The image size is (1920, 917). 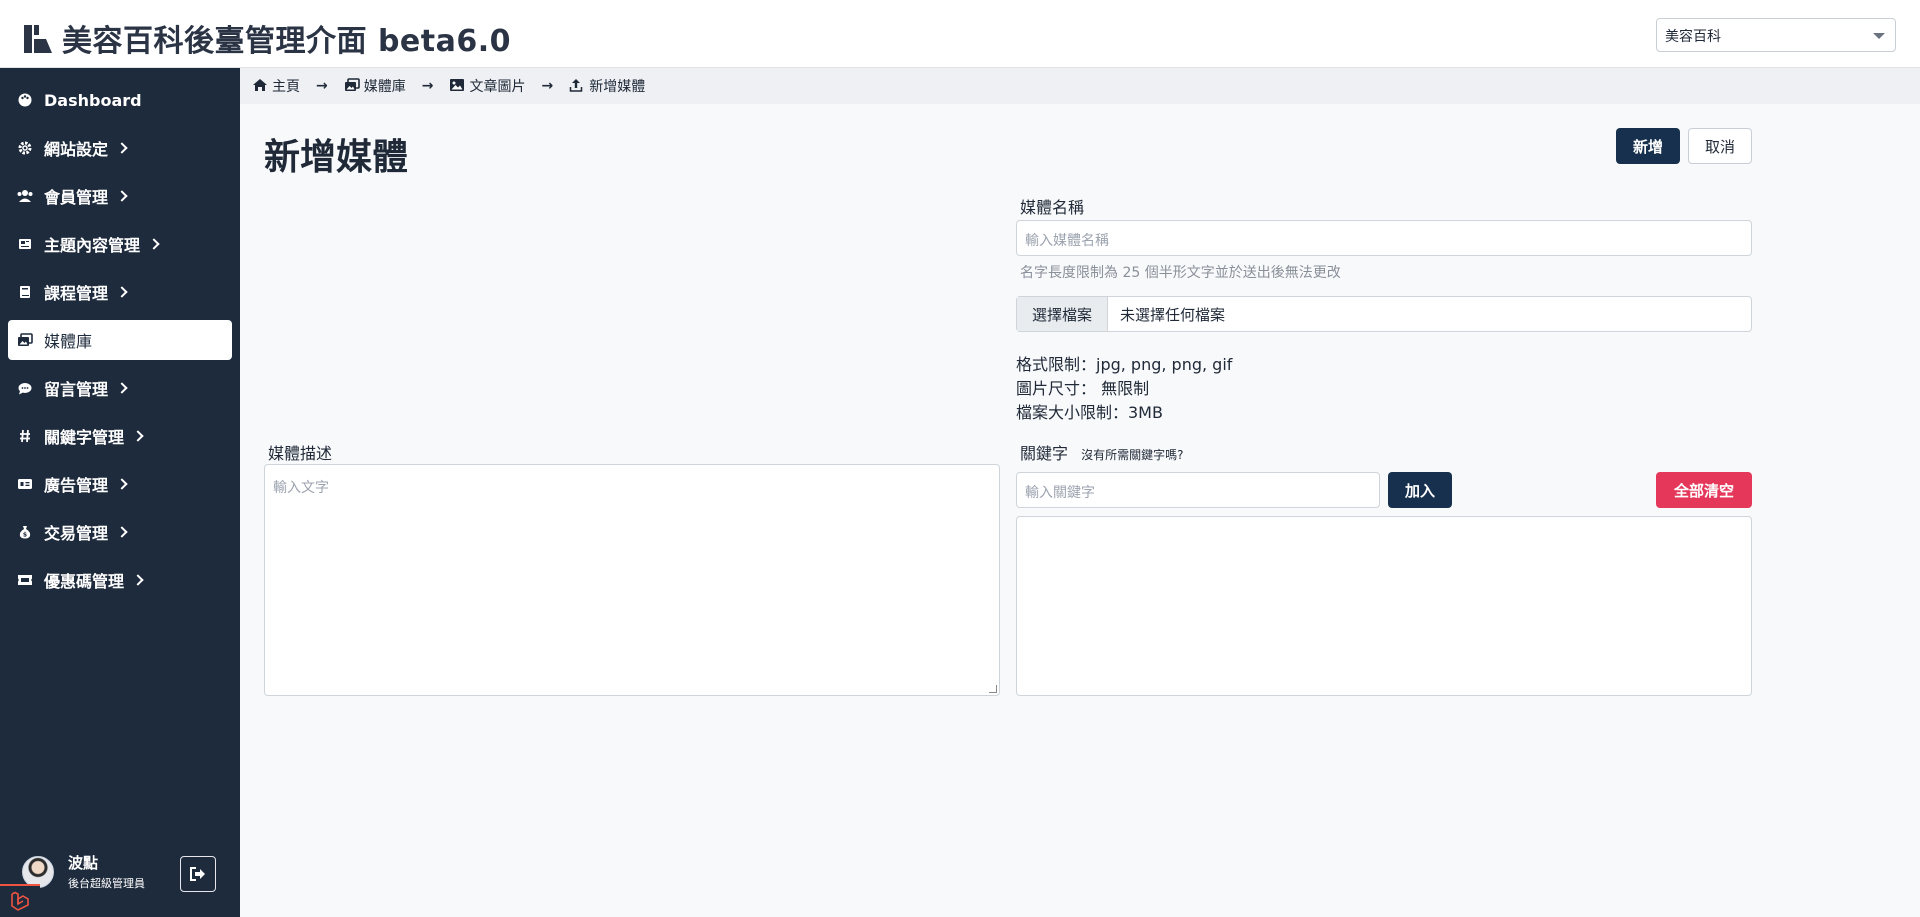 I want to click on breadcrumb-add-media: 新增媒體, so click(x=607, y=86).